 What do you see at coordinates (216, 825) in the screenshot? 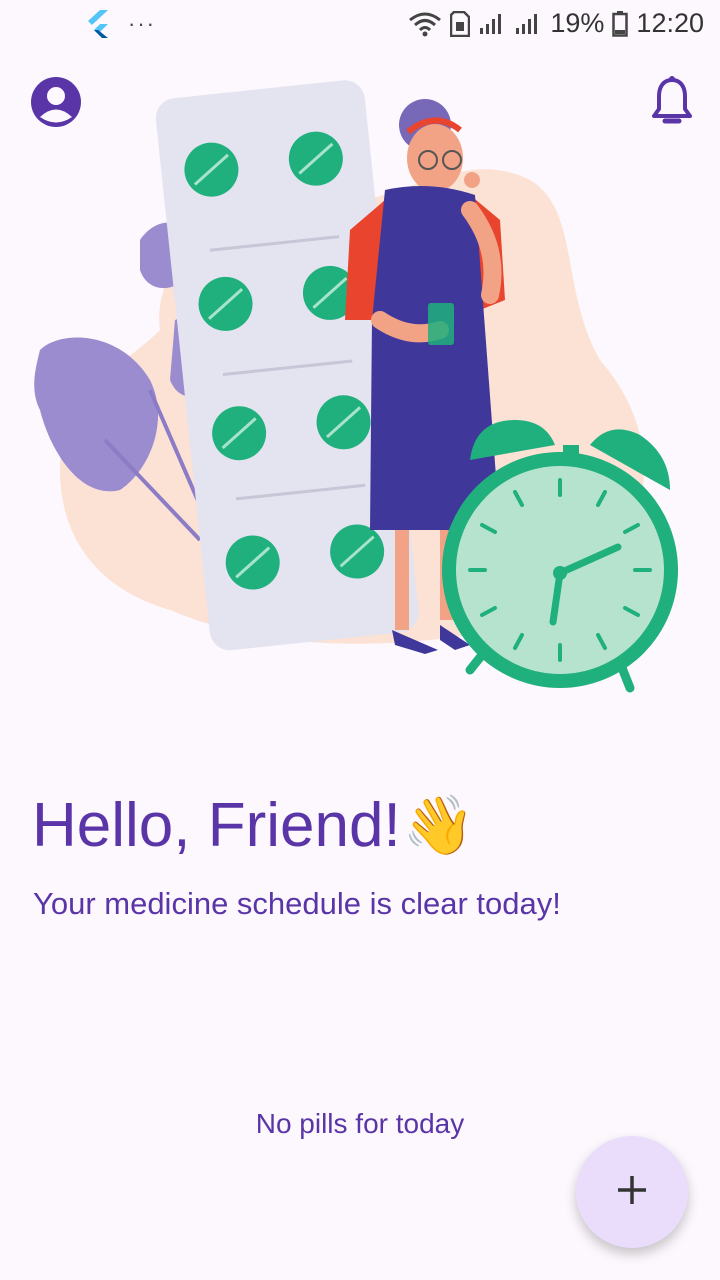
I see `greeting-title: Hello, Friend!` at bounding box center [216, 825].